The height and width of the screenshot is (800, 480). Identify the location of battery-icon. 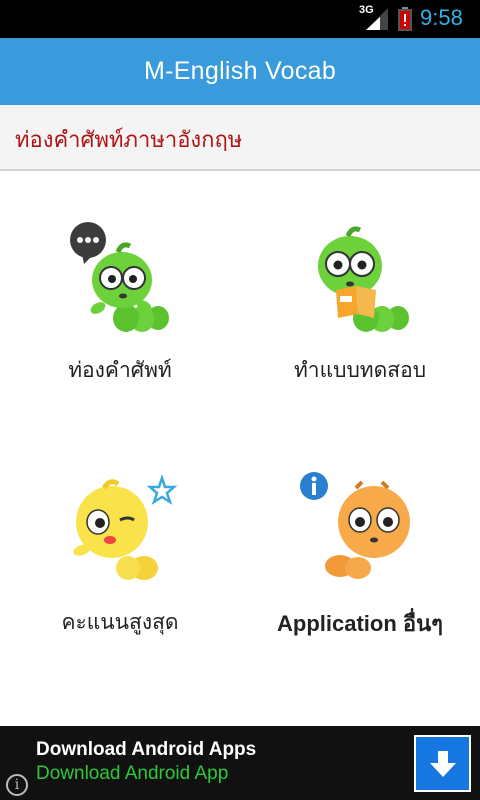
(405, 19).